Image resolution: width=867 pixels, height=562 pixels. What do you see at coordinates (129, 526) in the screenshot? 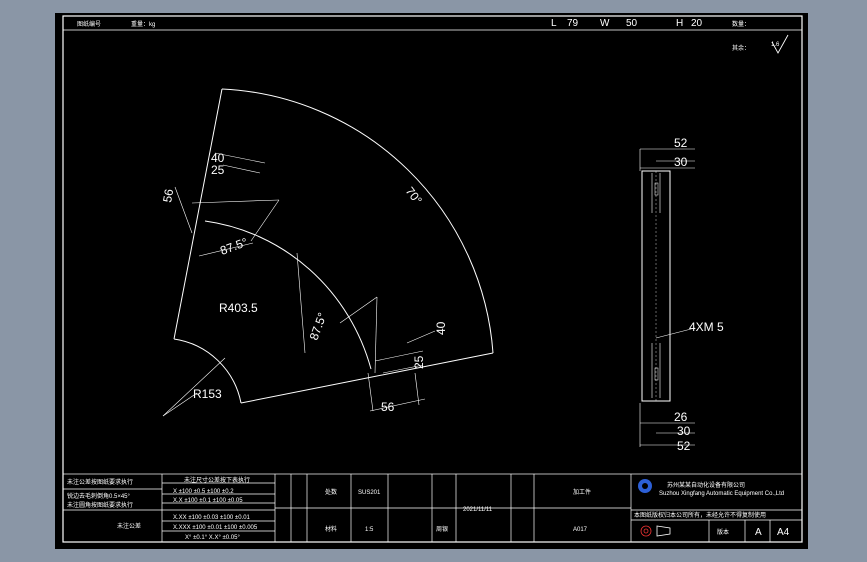
I see `tb-general-label: 未注公差` at bounding box center [129, 526].